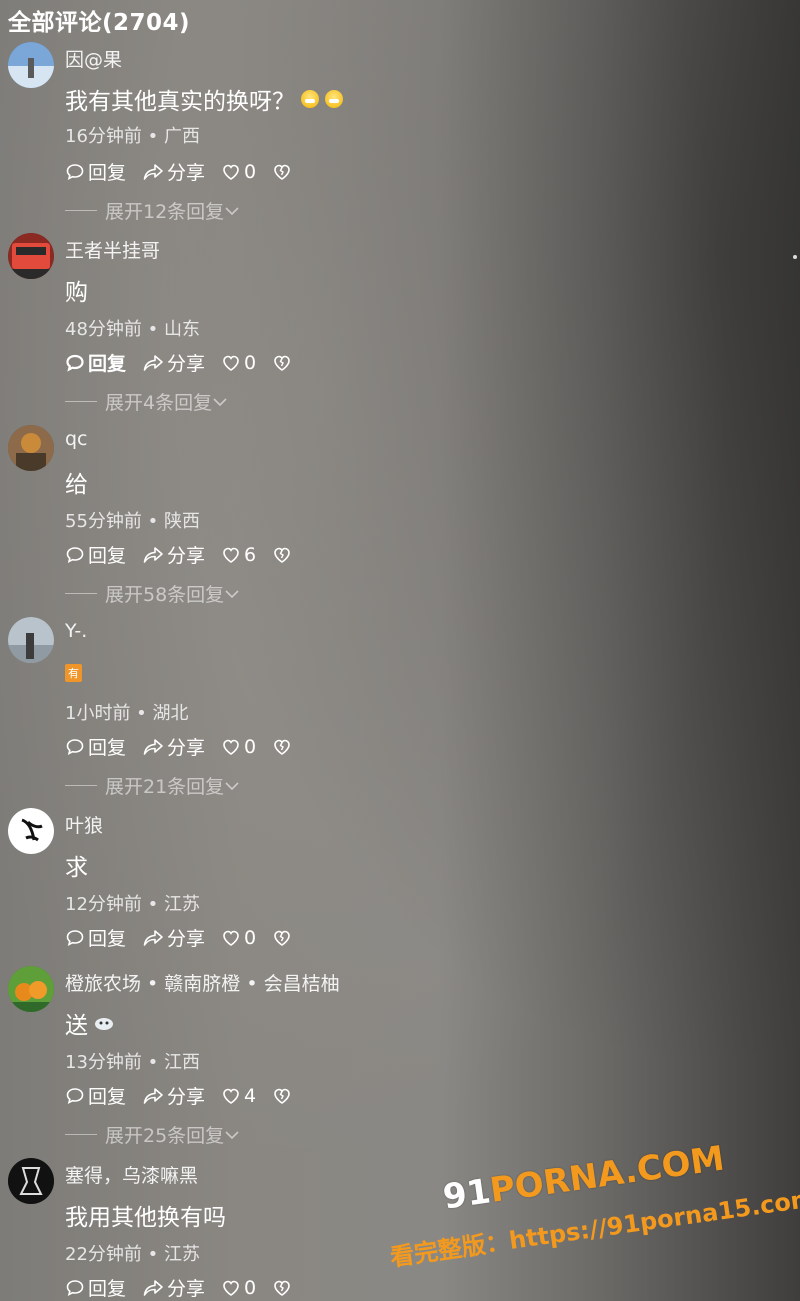  What do you see at coordinates (146, 401) in the screenshot?
I see `expand-replies: 展开4条回复` at bounding box center [146, 401].